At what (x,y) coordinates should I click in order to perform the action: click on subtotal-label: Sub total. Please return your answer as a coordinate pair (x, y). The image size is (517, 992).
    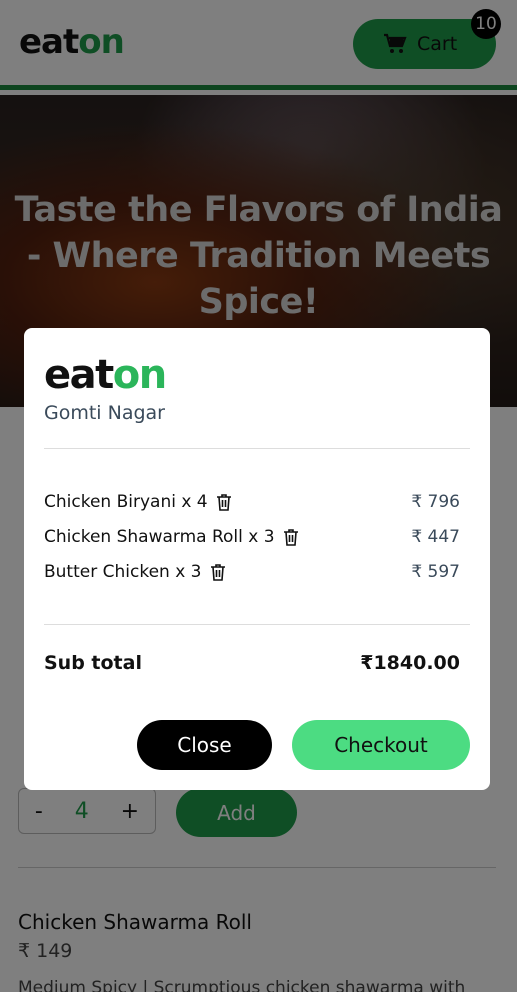
    Looking at the image, I should click on (93, 663).